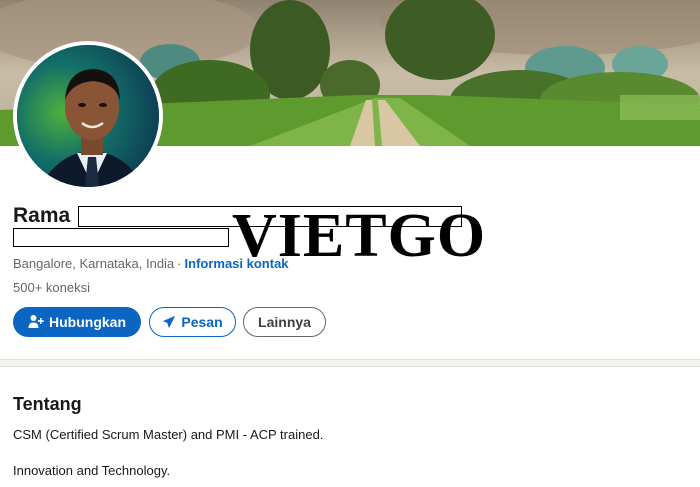  Describe the element at coordinates (88, 116) in the screenshot. I see `profile-avatar` at that location.